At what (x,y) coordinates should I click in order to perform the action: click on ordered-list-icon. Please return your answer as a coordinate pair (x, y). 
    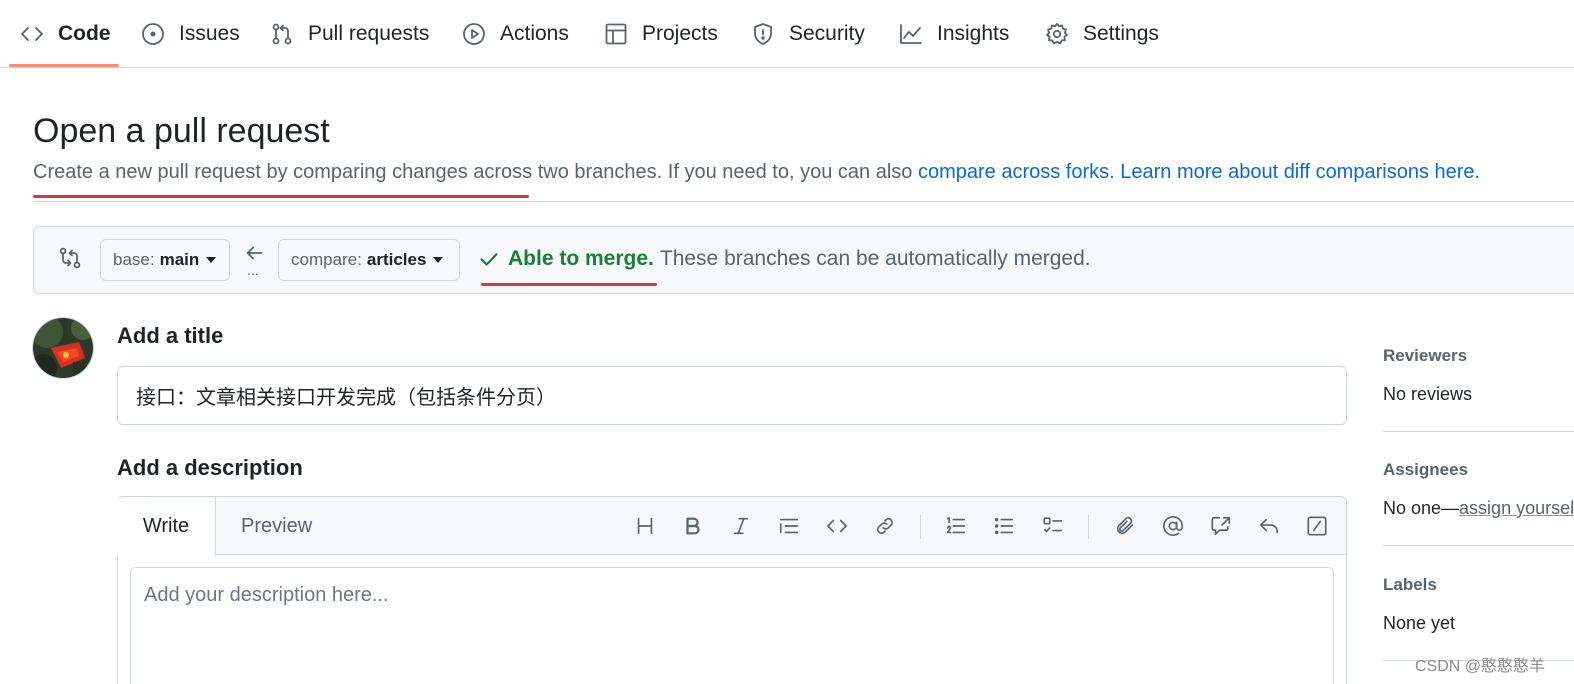
    Looking at the image, I should click on (956, 525).